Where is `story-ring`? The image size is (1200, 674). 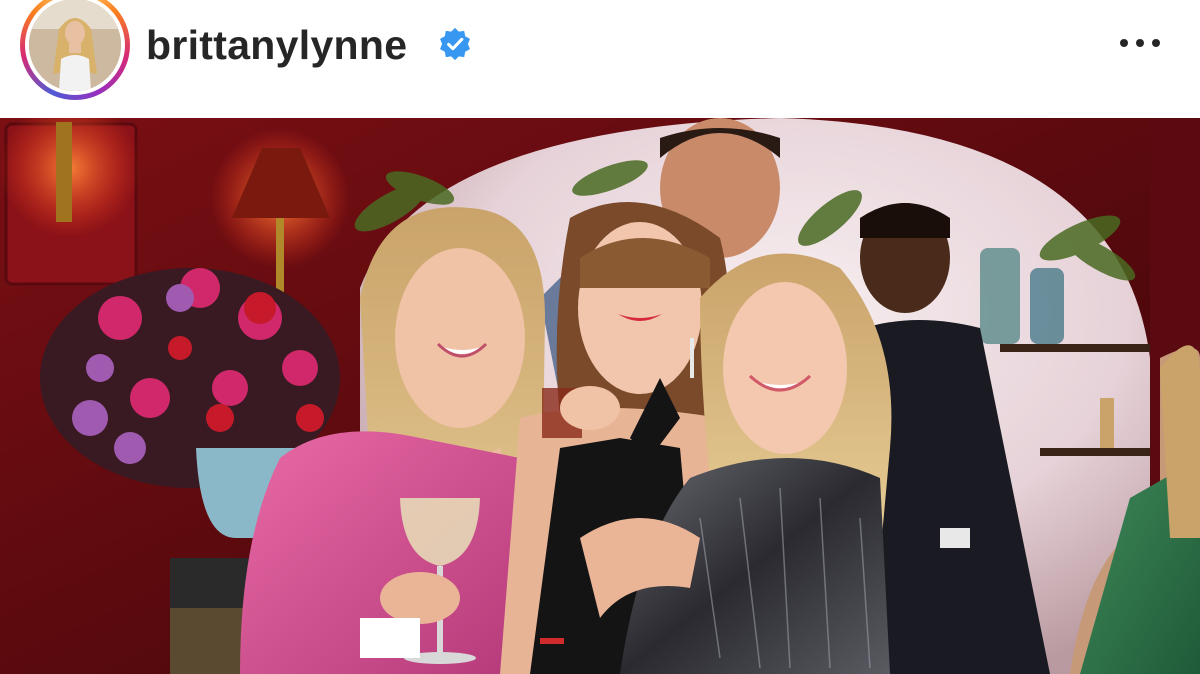
story-ring is located at coordinates (75, 50).